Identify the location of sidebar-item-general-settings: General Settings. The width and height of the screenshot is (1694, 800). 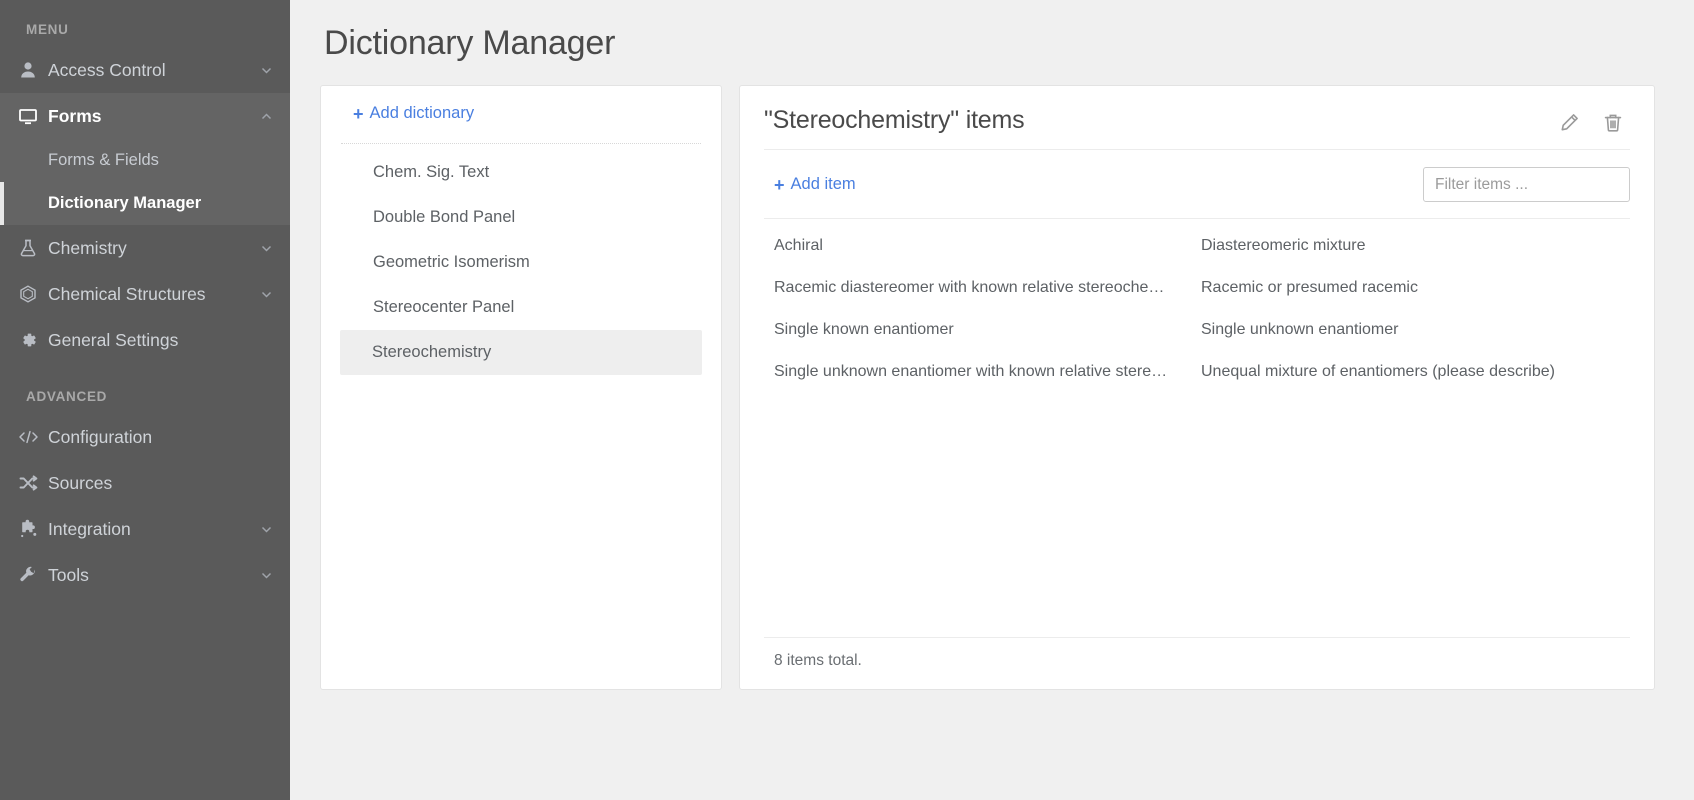
(145, 340).